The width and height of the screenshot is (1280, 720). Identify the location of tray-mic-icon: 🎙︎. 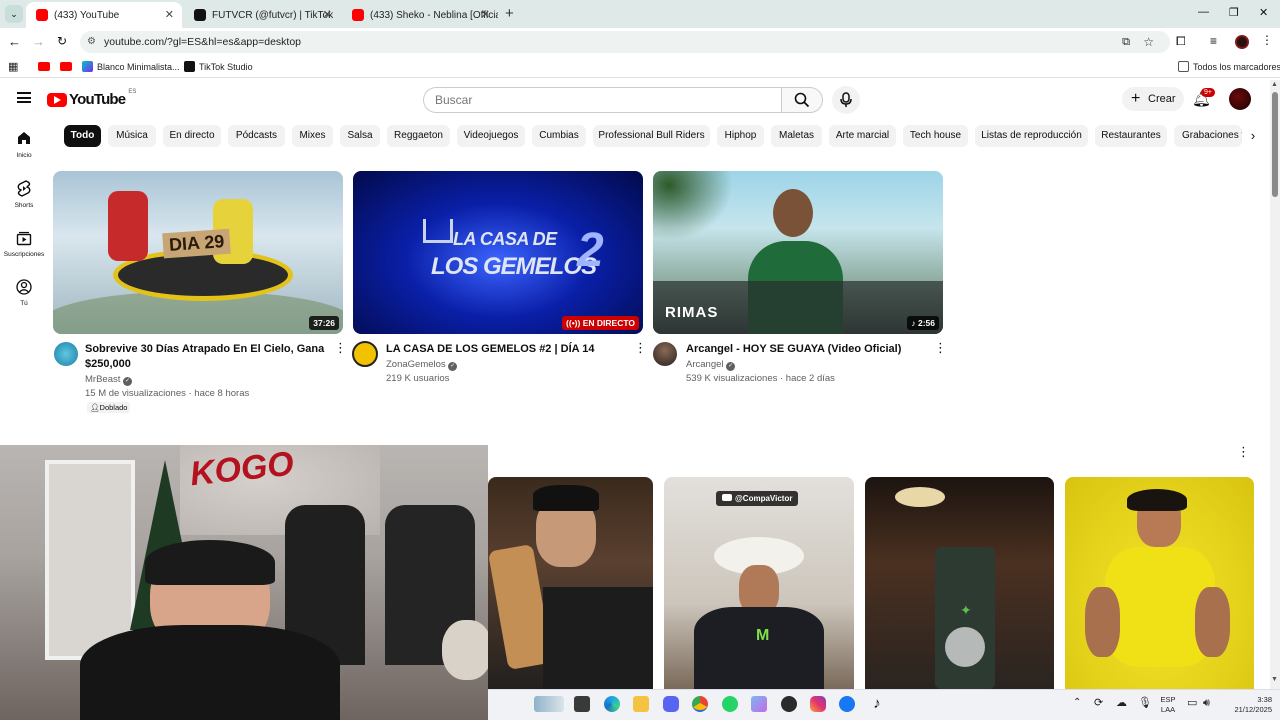
(1145, 703).